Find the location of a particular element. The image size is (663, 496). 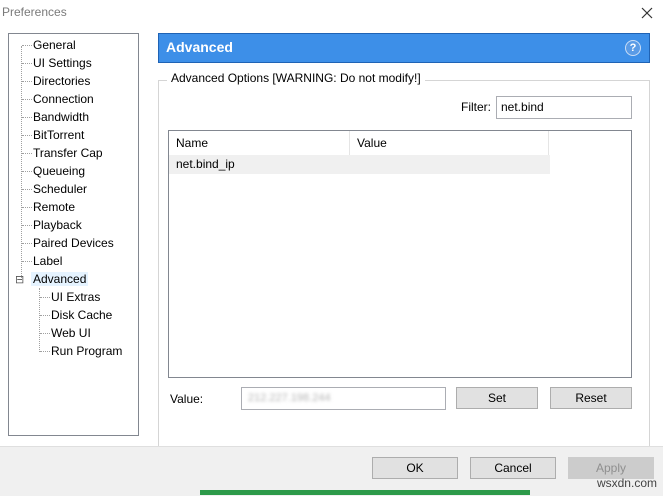

help-icon: ? is located at coordinates (633, 48).